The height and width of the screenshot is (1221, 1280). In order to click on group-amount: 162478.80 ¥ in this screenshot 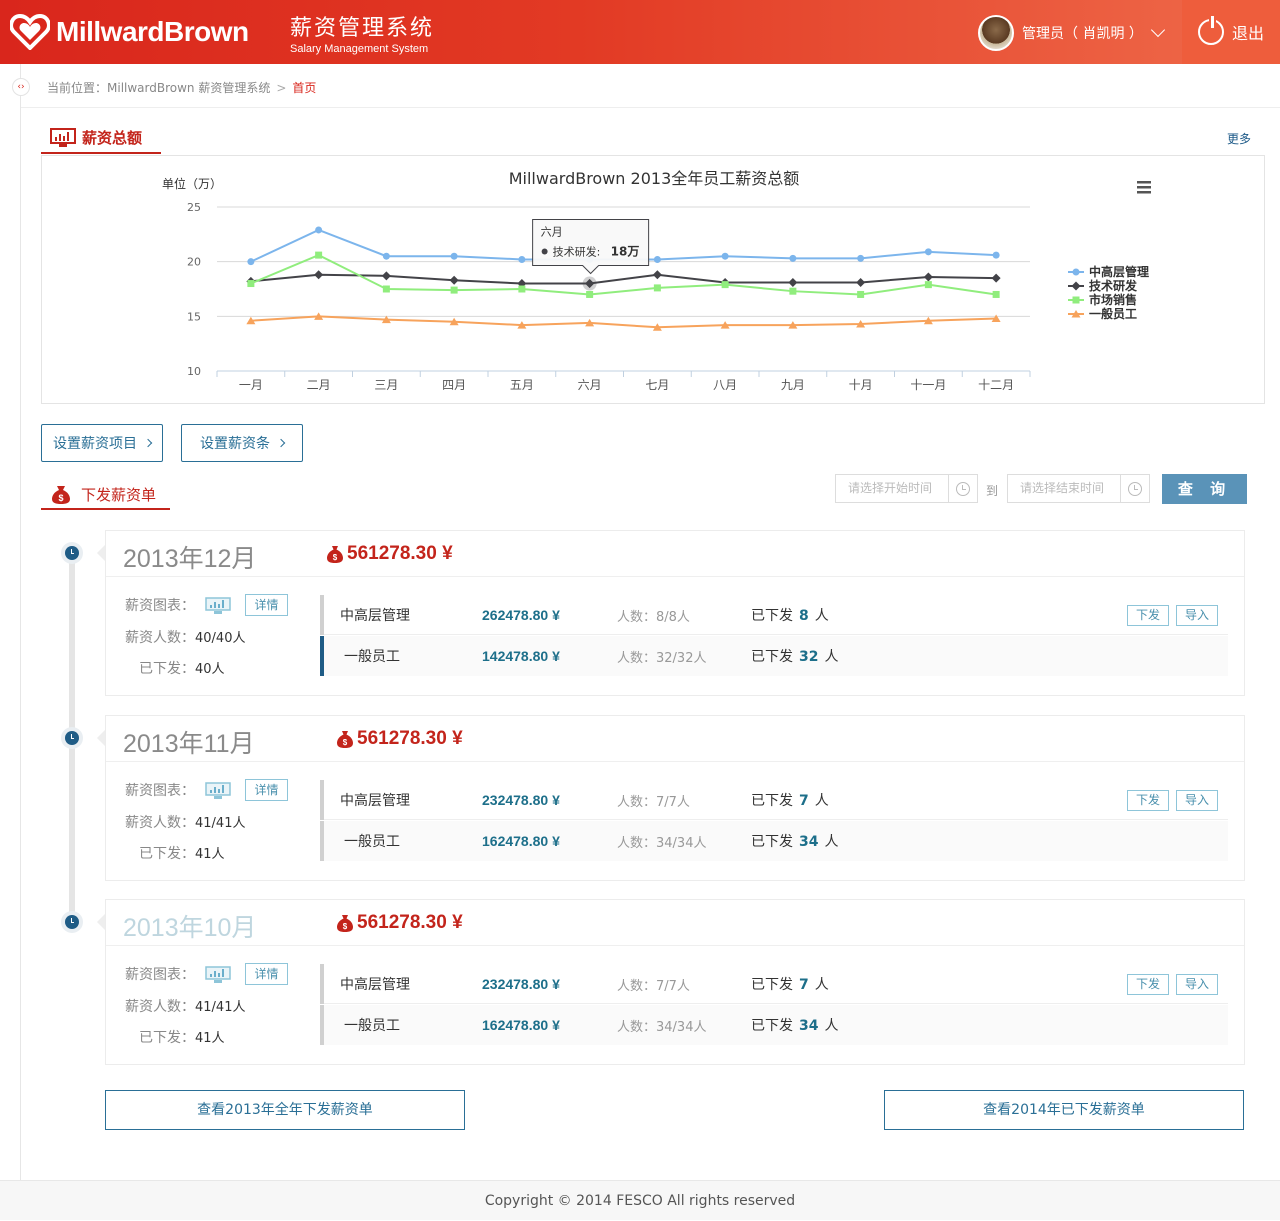, I will do `click(521, 1025)`.